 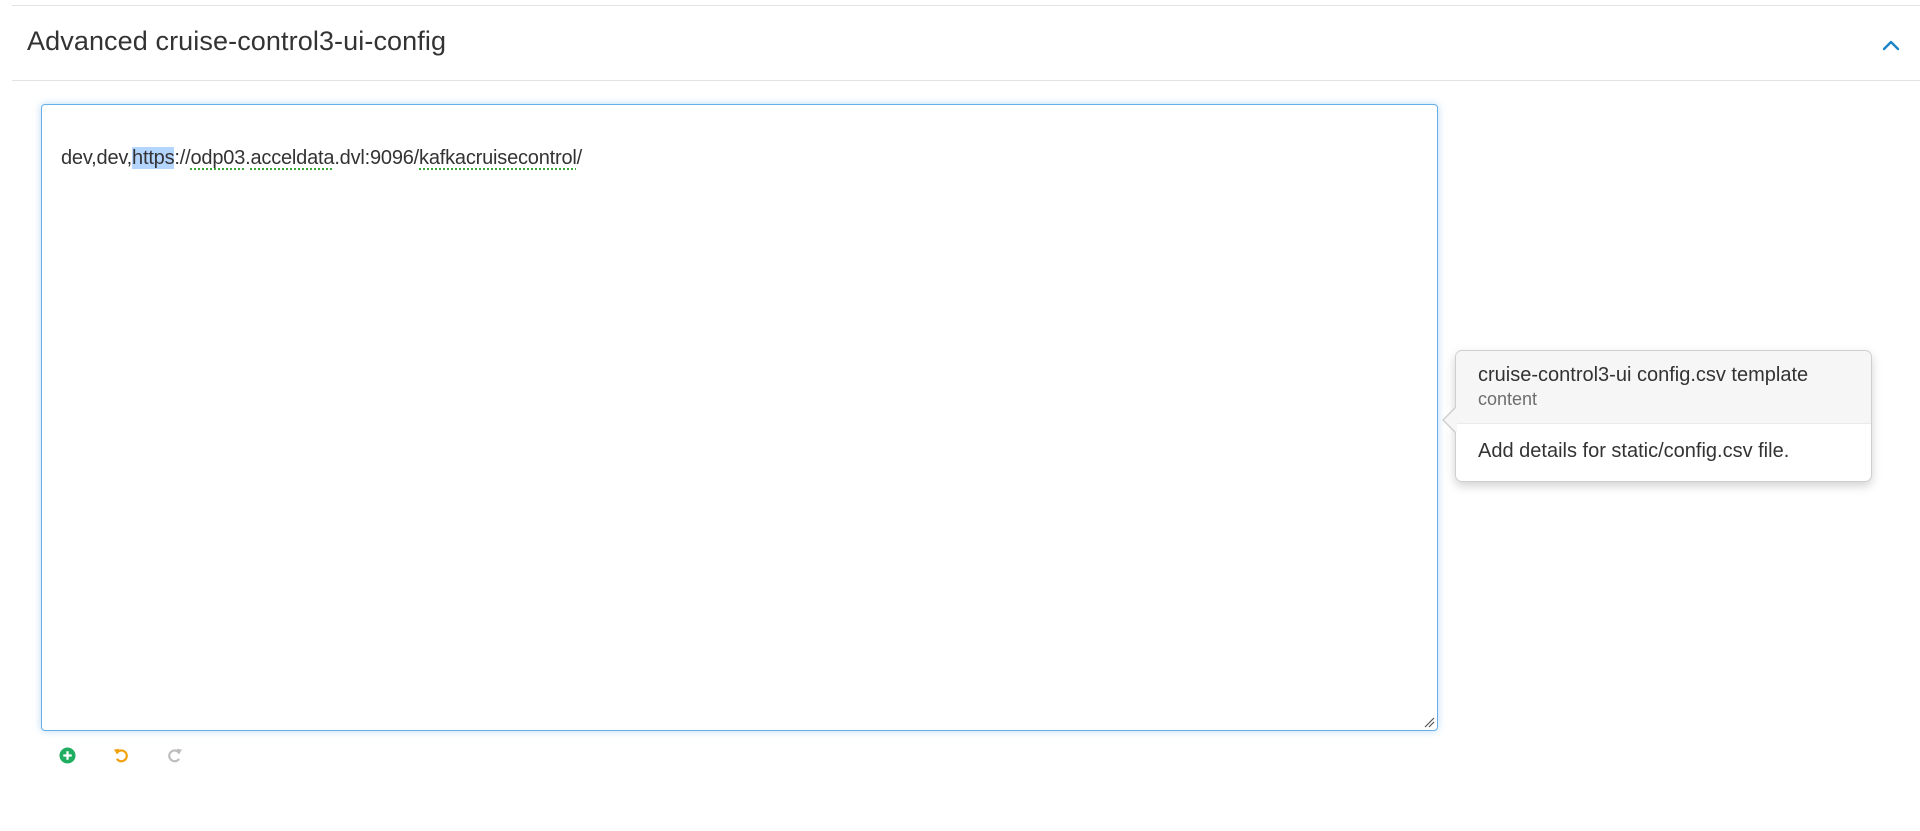 I want to click on undo-button, so click(x=121, y=755).